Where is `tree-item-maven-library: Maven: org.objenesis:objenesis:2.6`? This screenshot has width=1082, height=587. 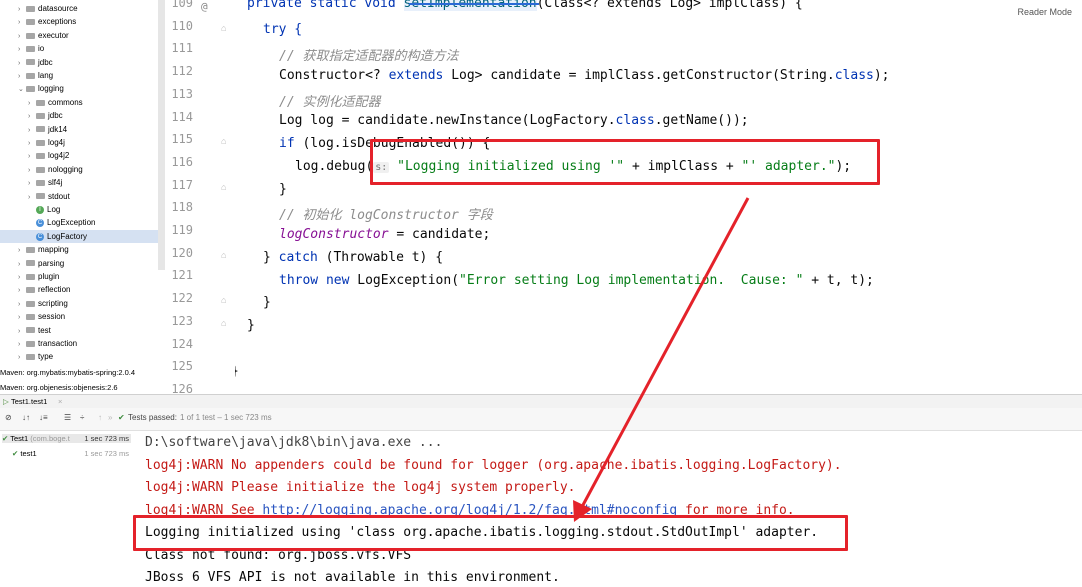 tree-item-maven-library: Maven: org.objenesis:objenesis:2.6 is located at coordinates (59, 387).